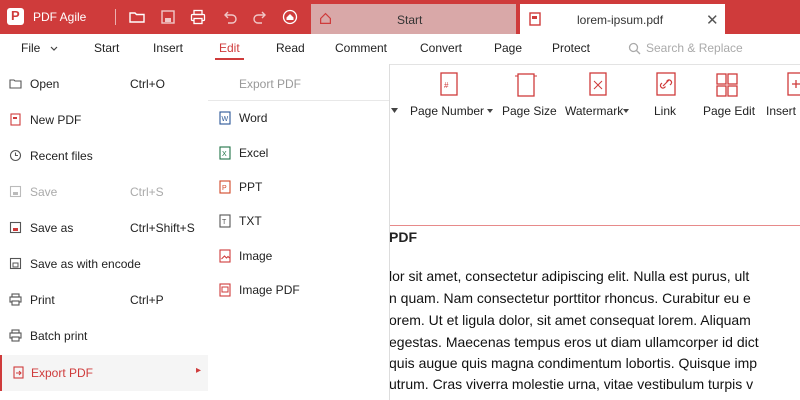 This screenshot has height=400, width=800. What do you see at coordinates (535, 19) in the screenshot?
I see `pdf-file-icon` at bounding box center [535, 19].